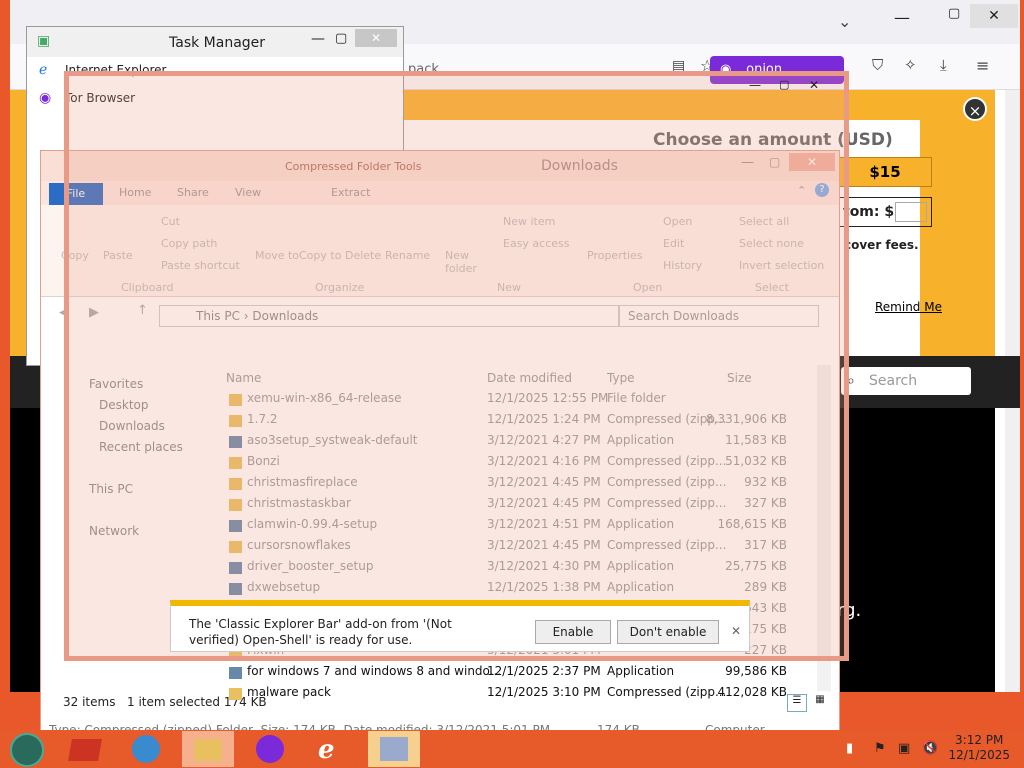 The image size is (1024, 768). I want to click on taskbar-tor, so click(270, 749).